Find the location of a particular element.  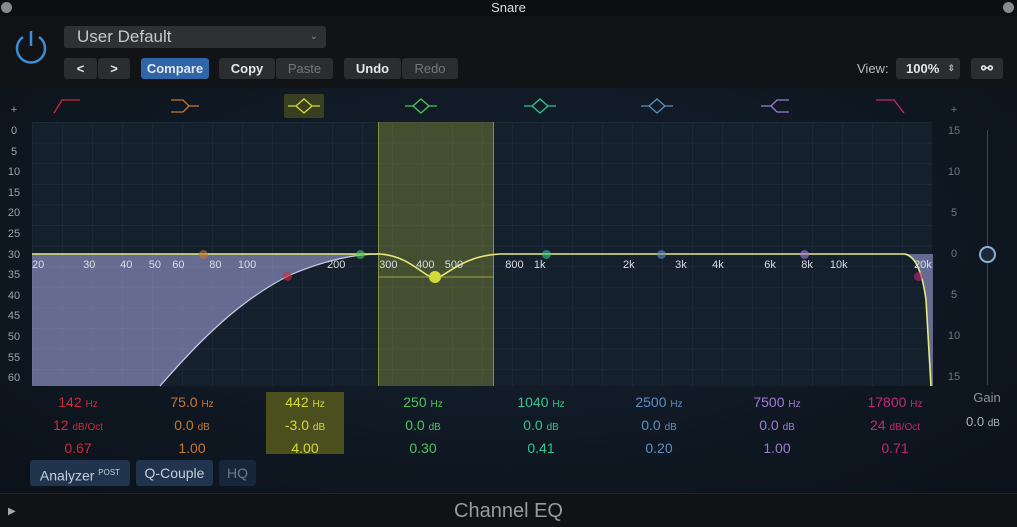

band-2-params: 75.0 Hz 0.0 dB 1.00 is located at coordinates (192, 425).